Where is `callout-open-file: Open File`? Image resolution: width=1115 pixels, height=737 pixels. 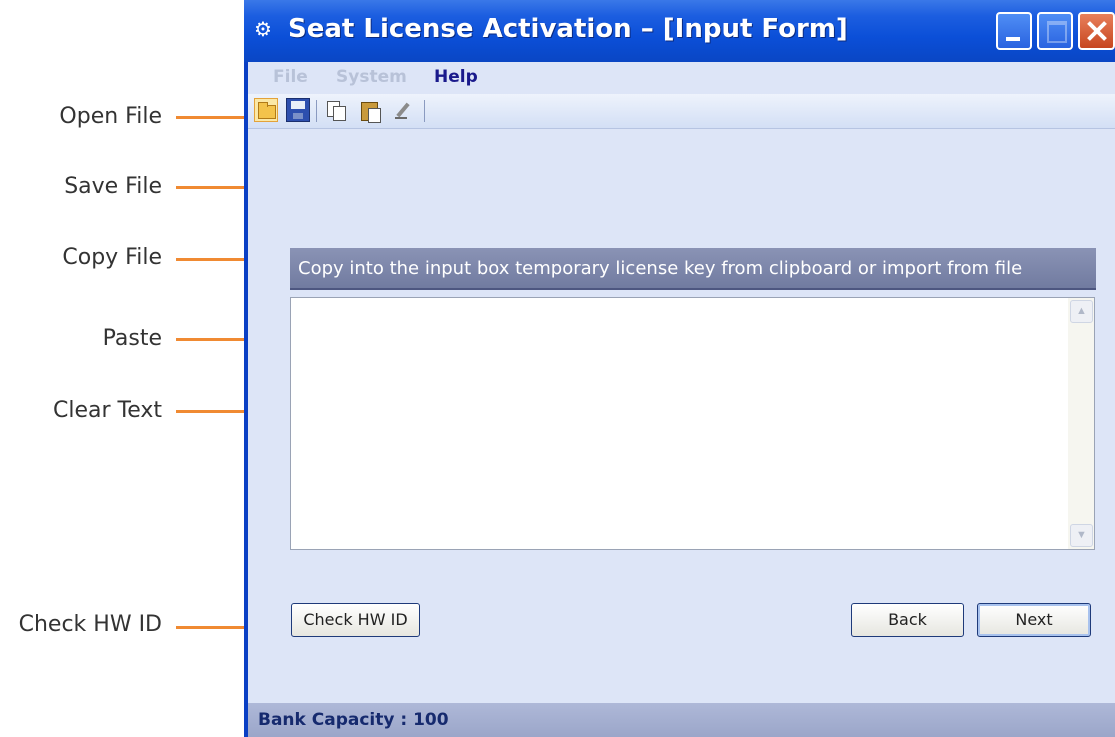
callout-open-file: Open File is located at coordinates (110, 116).